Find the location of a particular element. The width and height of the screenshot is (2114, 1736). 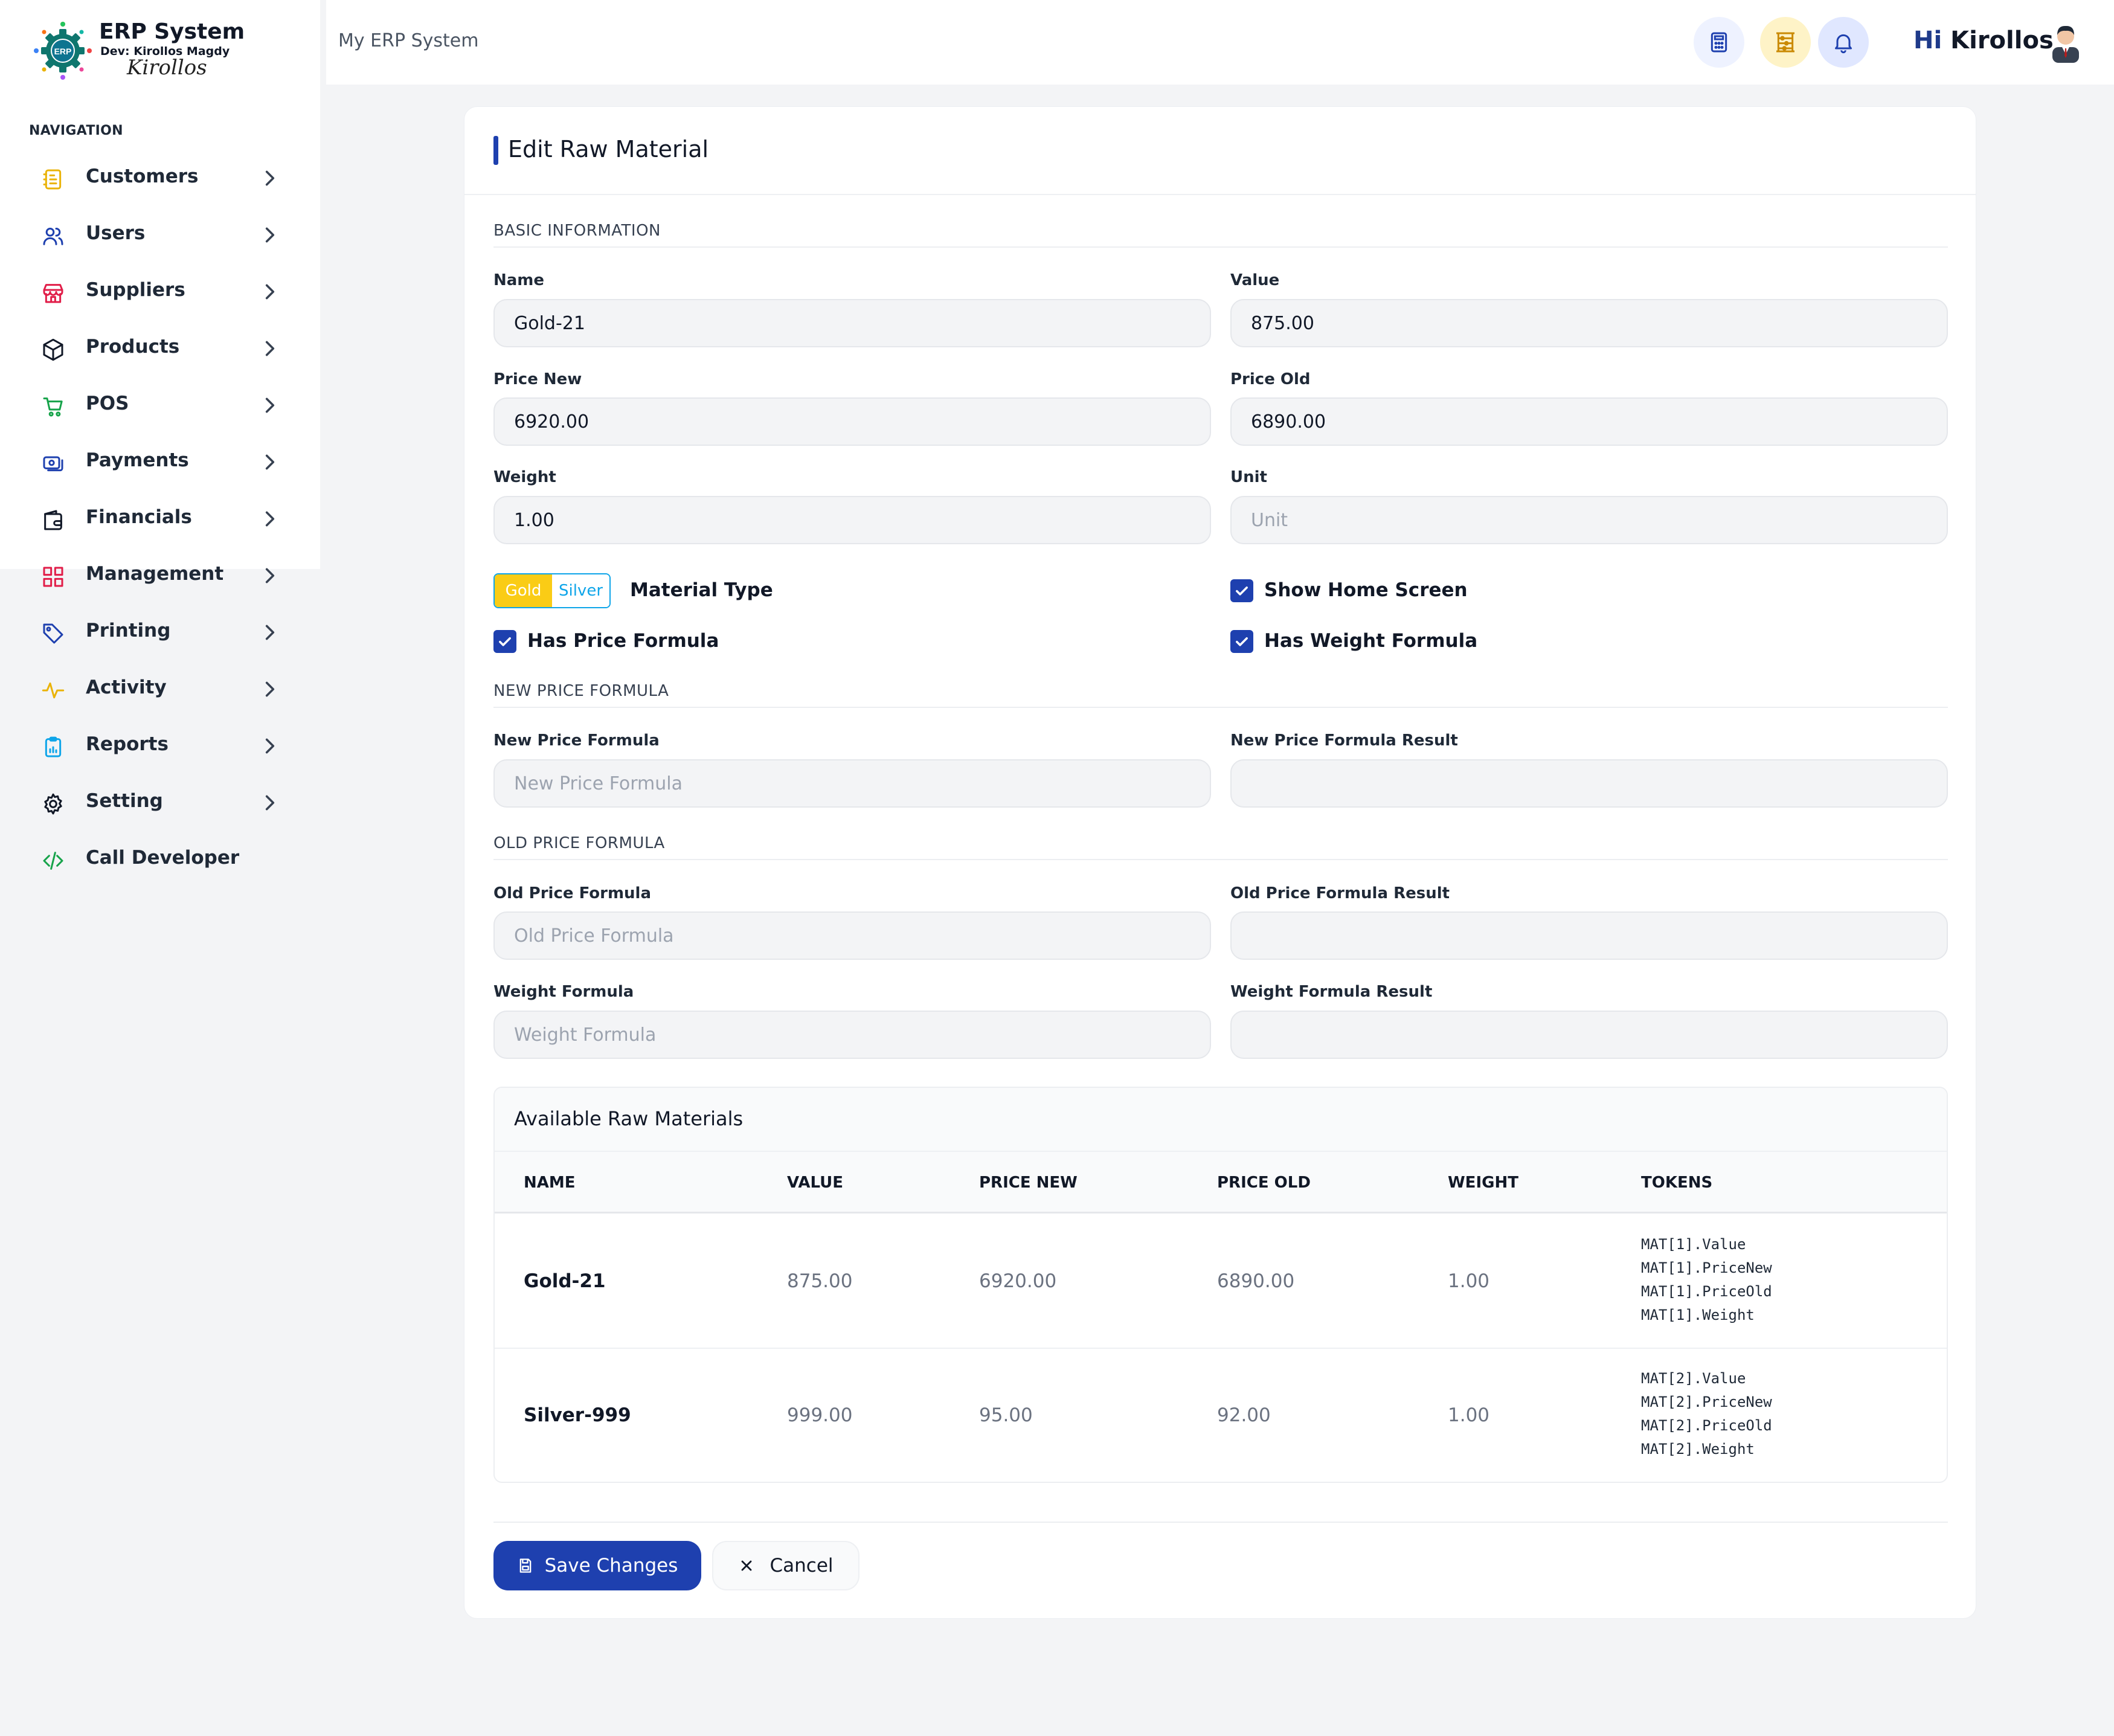

cancel-button: Cancel is located at coordinates (785, 1565).